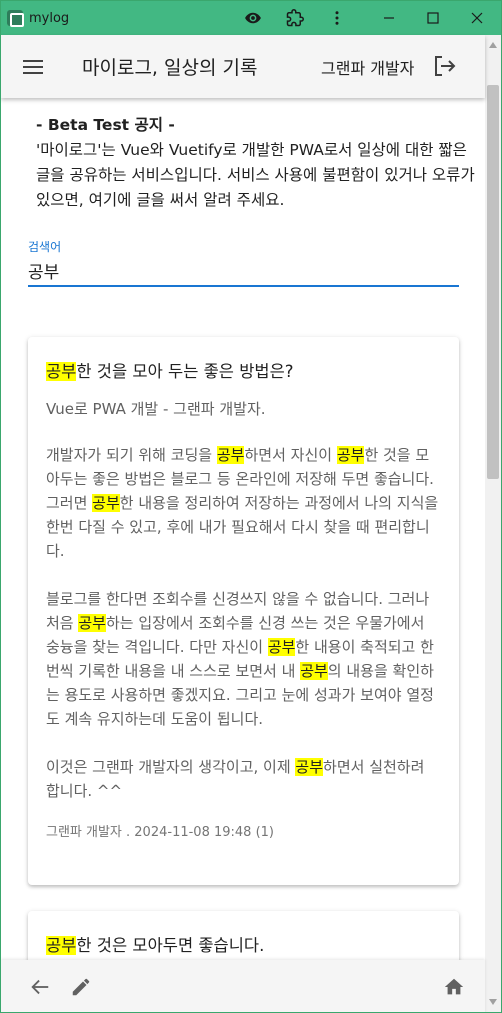 The width and height of the screenshot is (502, 1013). I want to click on close-icon, so click(477, 18).